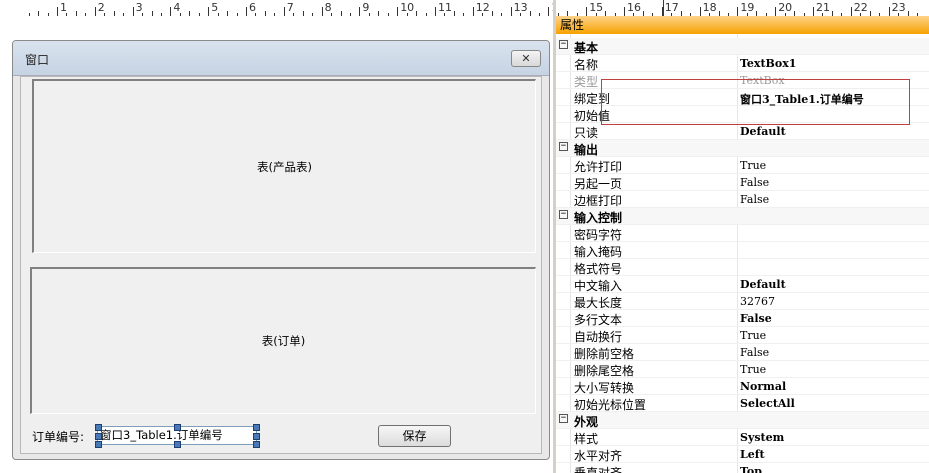  What do you see at coordinates (586, 65) in the screenshot?
I see `property-name: 名称` at bounding box center [586, 65].